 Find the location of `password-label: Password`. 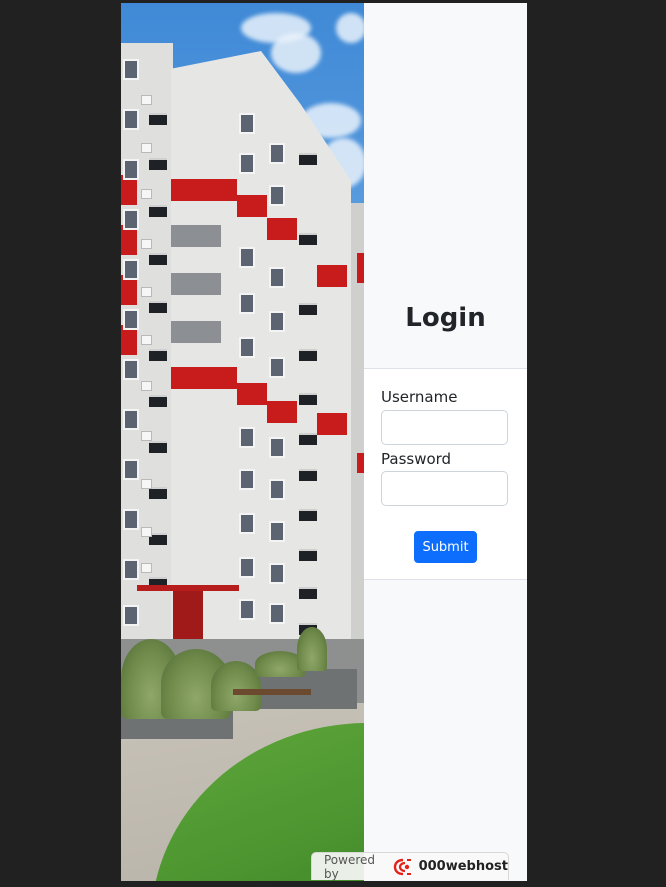

password-label: Password is located at coordinates (416, 459).